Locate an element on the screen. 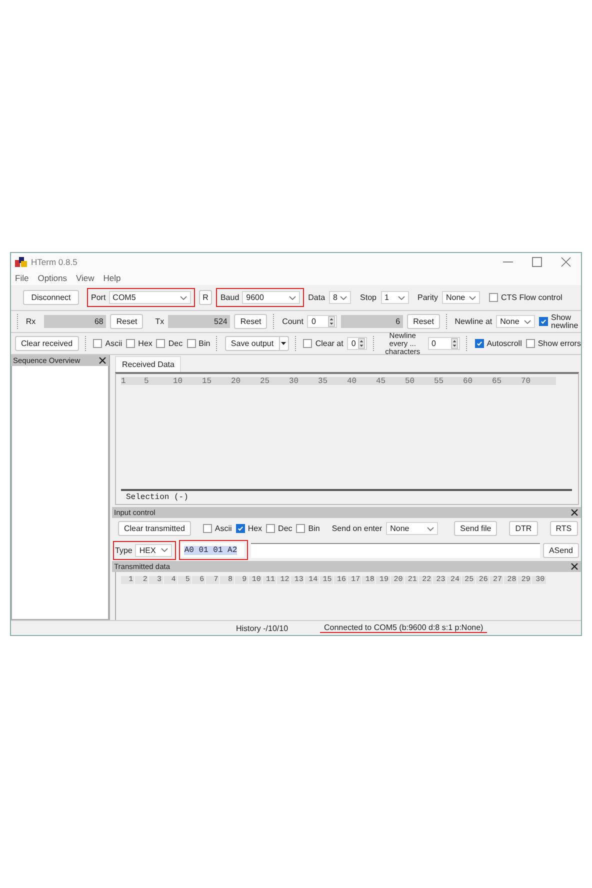 The width and height of the screenshot is (592, 888). checkbox-label: Autoscroll is located at coordinates (504, 343).